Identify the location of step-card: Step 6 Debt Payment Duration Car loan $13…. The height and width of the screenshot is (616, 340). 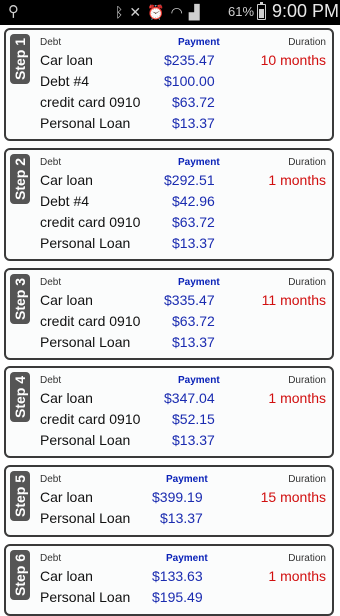
(169, 580).